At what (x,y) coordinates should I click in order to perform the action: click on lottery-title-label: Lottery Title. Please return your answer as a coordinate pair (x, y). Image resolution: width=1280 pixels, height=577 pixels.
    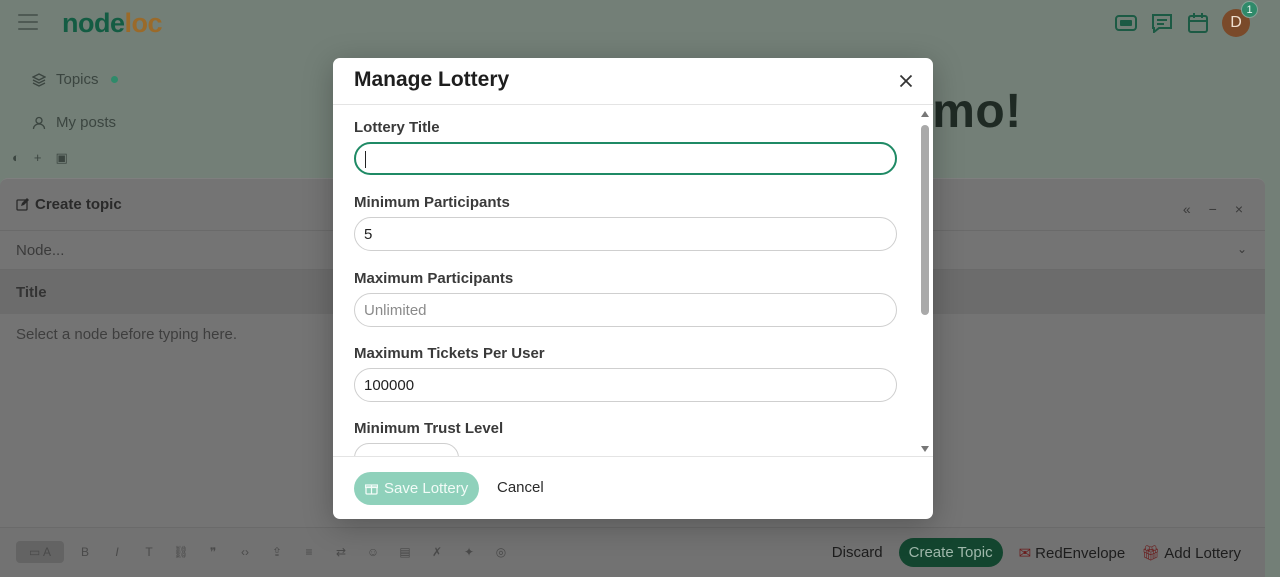
    Looking at the image, I should click on (397, 127).